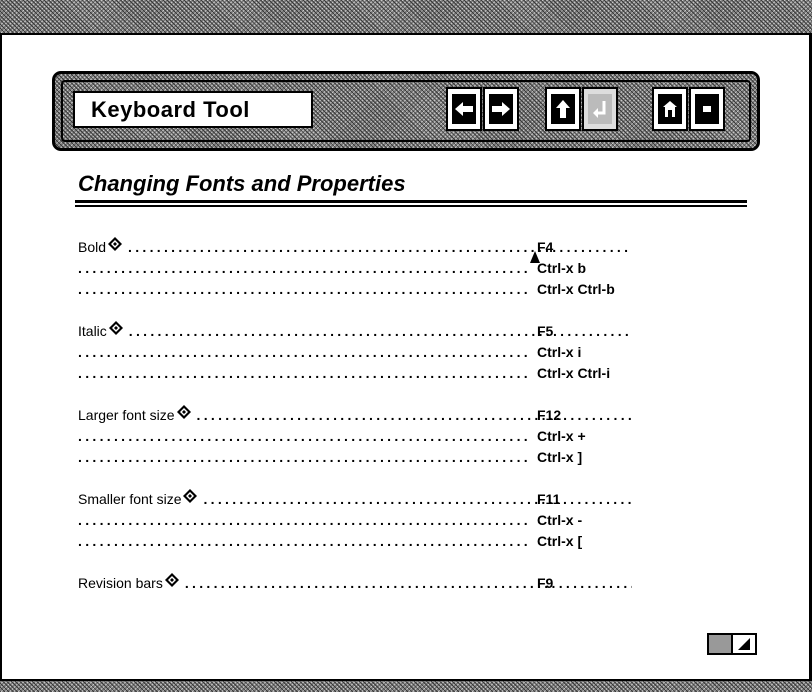 The image size is (812, 692). Describe the element at coordinates (411, 206) in the screenshot. I see `heading-rule-secondary` at that location.